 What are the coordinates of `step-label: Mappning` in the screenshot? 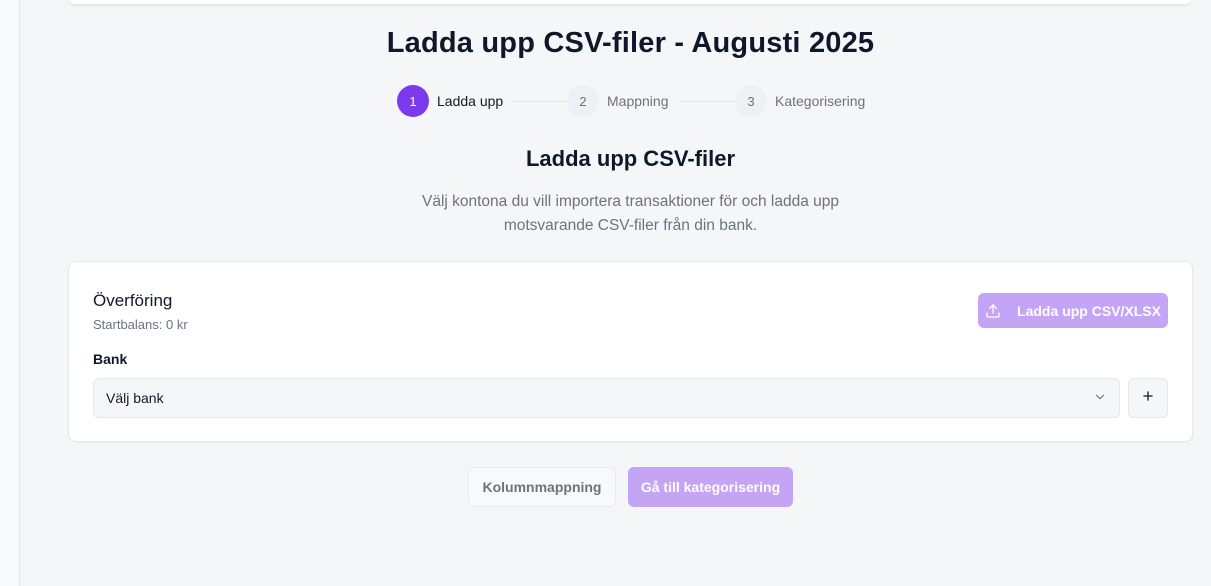 It's located at (638, 101).